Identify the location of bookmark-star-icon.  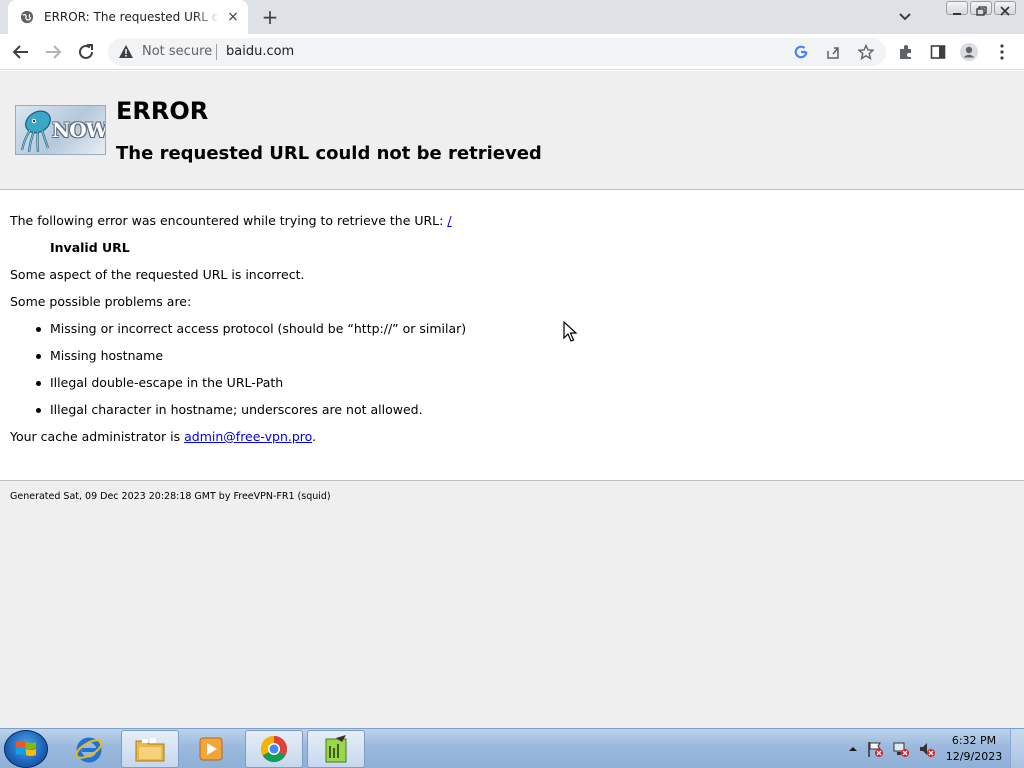
(866, 52).